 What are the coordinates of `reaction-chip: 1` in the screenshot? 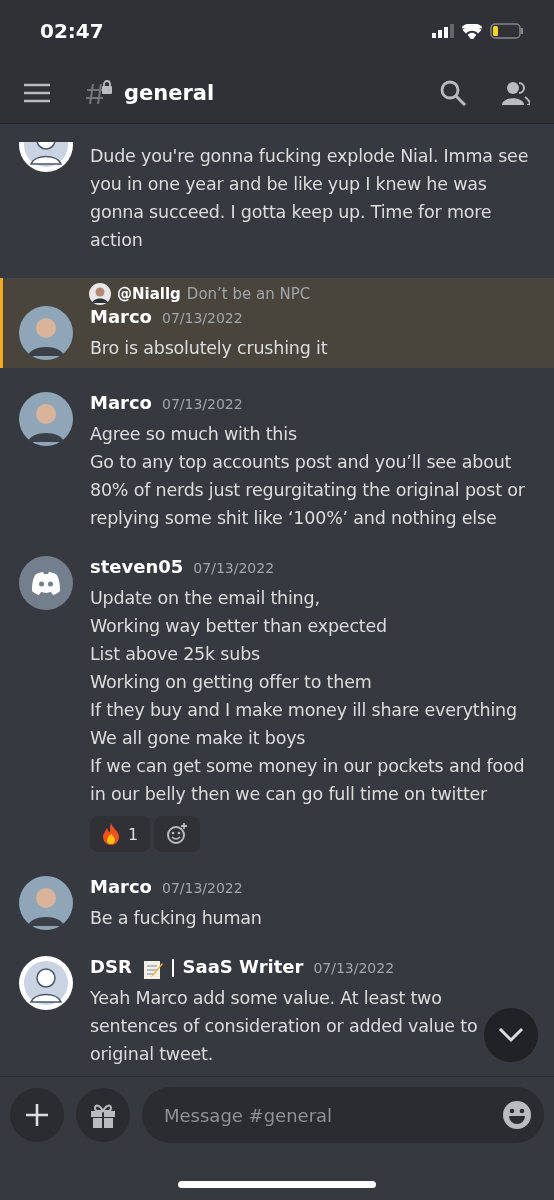 It's located at (120, 834).